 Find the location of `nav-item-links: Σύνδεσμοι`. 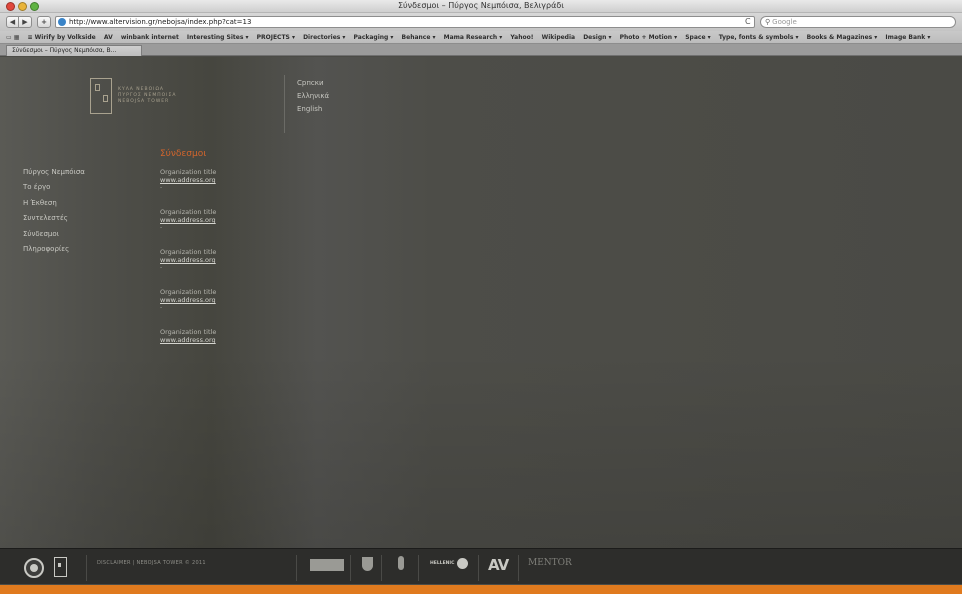

nav-item-links: Σύνδεσμοι is located at coordinates (54, 237).